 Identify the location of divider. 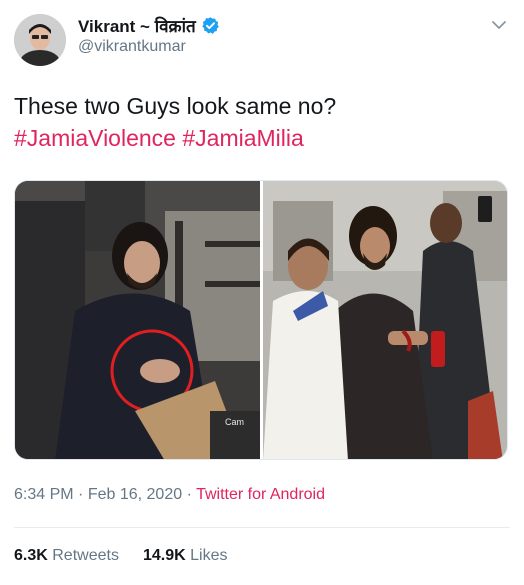
(262, 527).